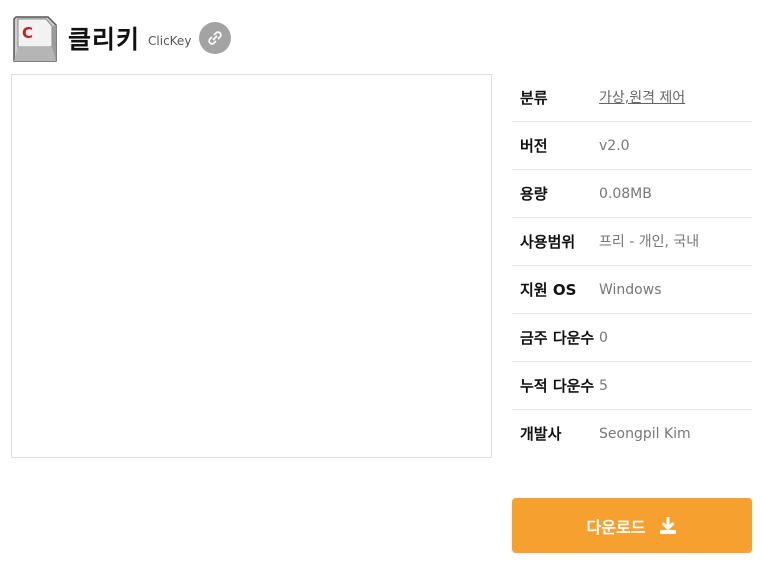  What do you see at coordinates (534, 146) in the screenshot?
I see `info-label: 버전` at bounding box center [534, 146].